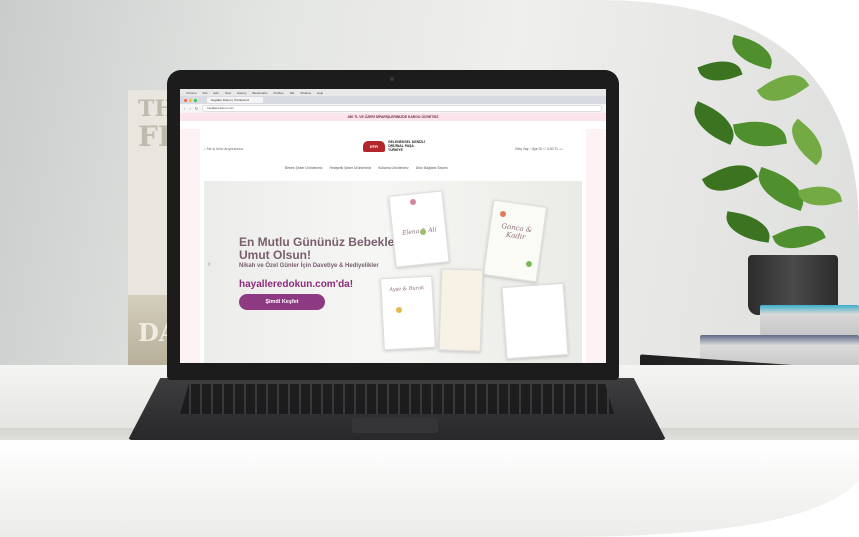  I want to click on back-icon: ‹, so click(184, 108).